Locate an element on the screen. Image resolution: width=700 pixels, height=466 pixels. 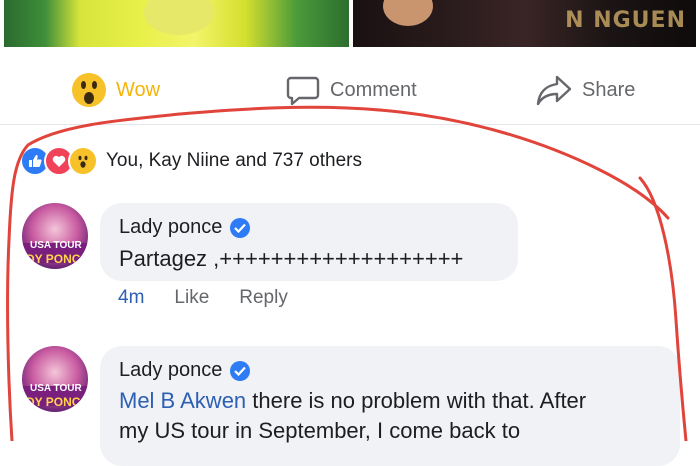
comment-meta: 4m Like Reply is located at coordinates (203, 298).